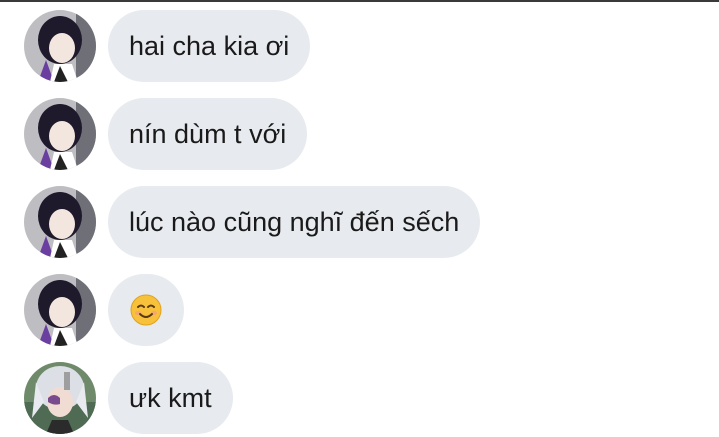 This screenshot has height=437, width=719. I want to click on avatar-image-tengen, so click(60, 398).